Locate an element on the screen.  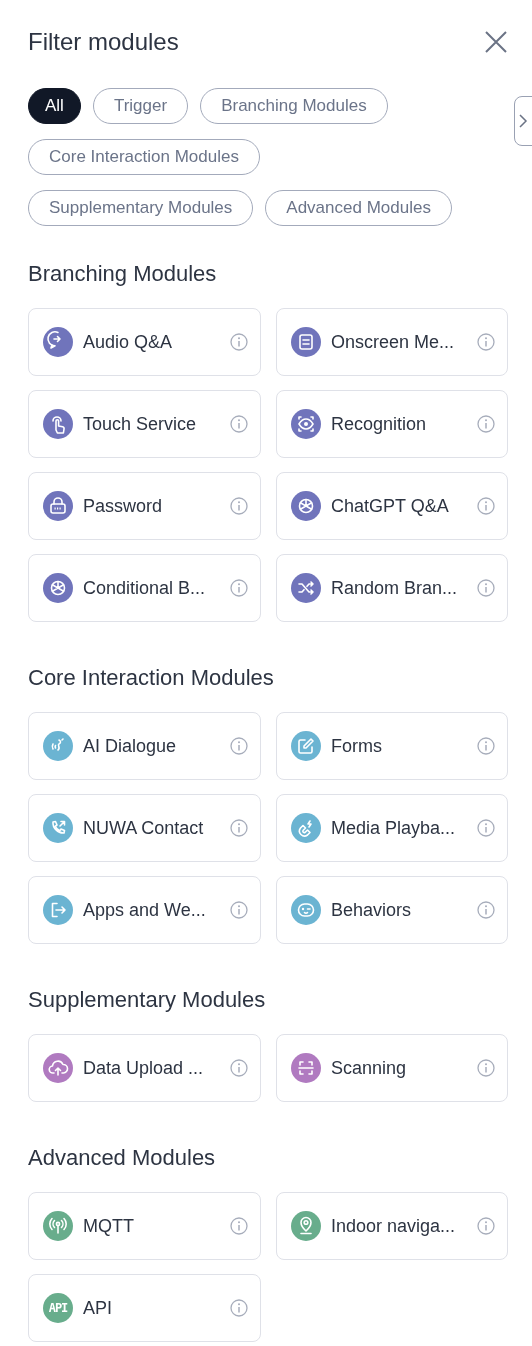
module-card: Scanning is located at coordinates (392, 1068).